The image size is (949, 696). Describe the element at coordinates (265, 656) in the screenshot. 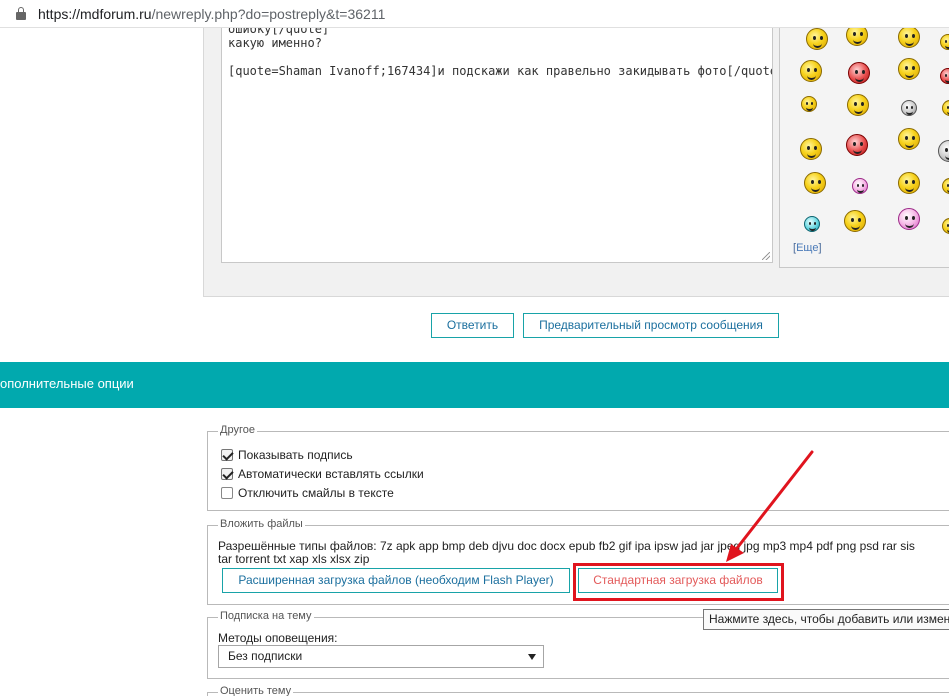

I see `notify-method-value: Без подписки` at that location.